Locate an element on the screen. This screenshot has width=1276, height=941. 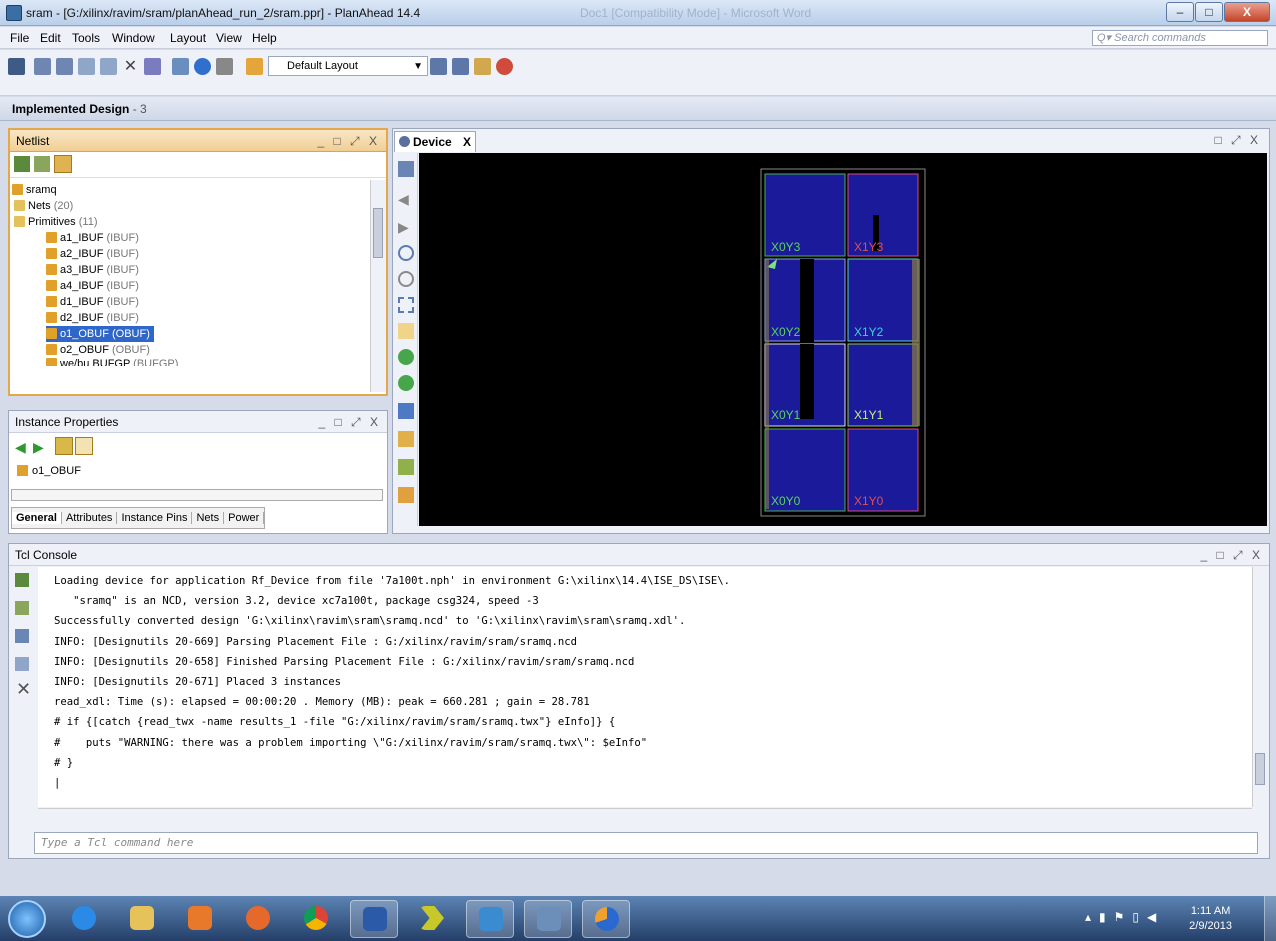
menu-edit: Edit is located at coordinates (50, 38).